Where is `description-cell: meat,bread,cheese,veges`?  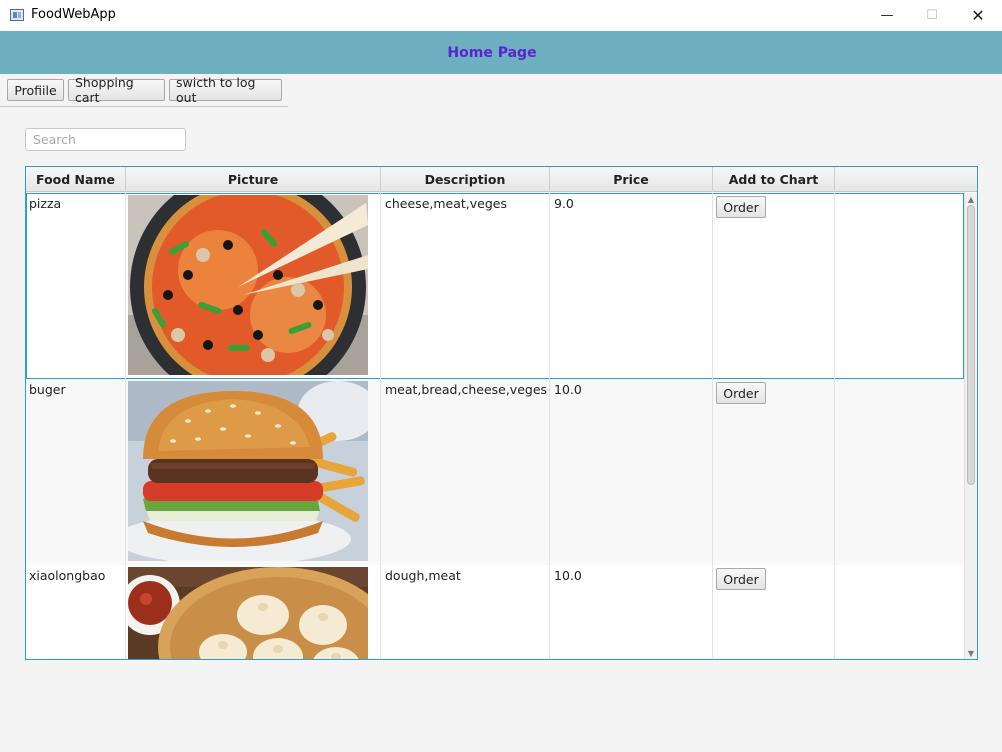
description-cell: meat,bread,cheese,veges is located at coordinates (465, 472).